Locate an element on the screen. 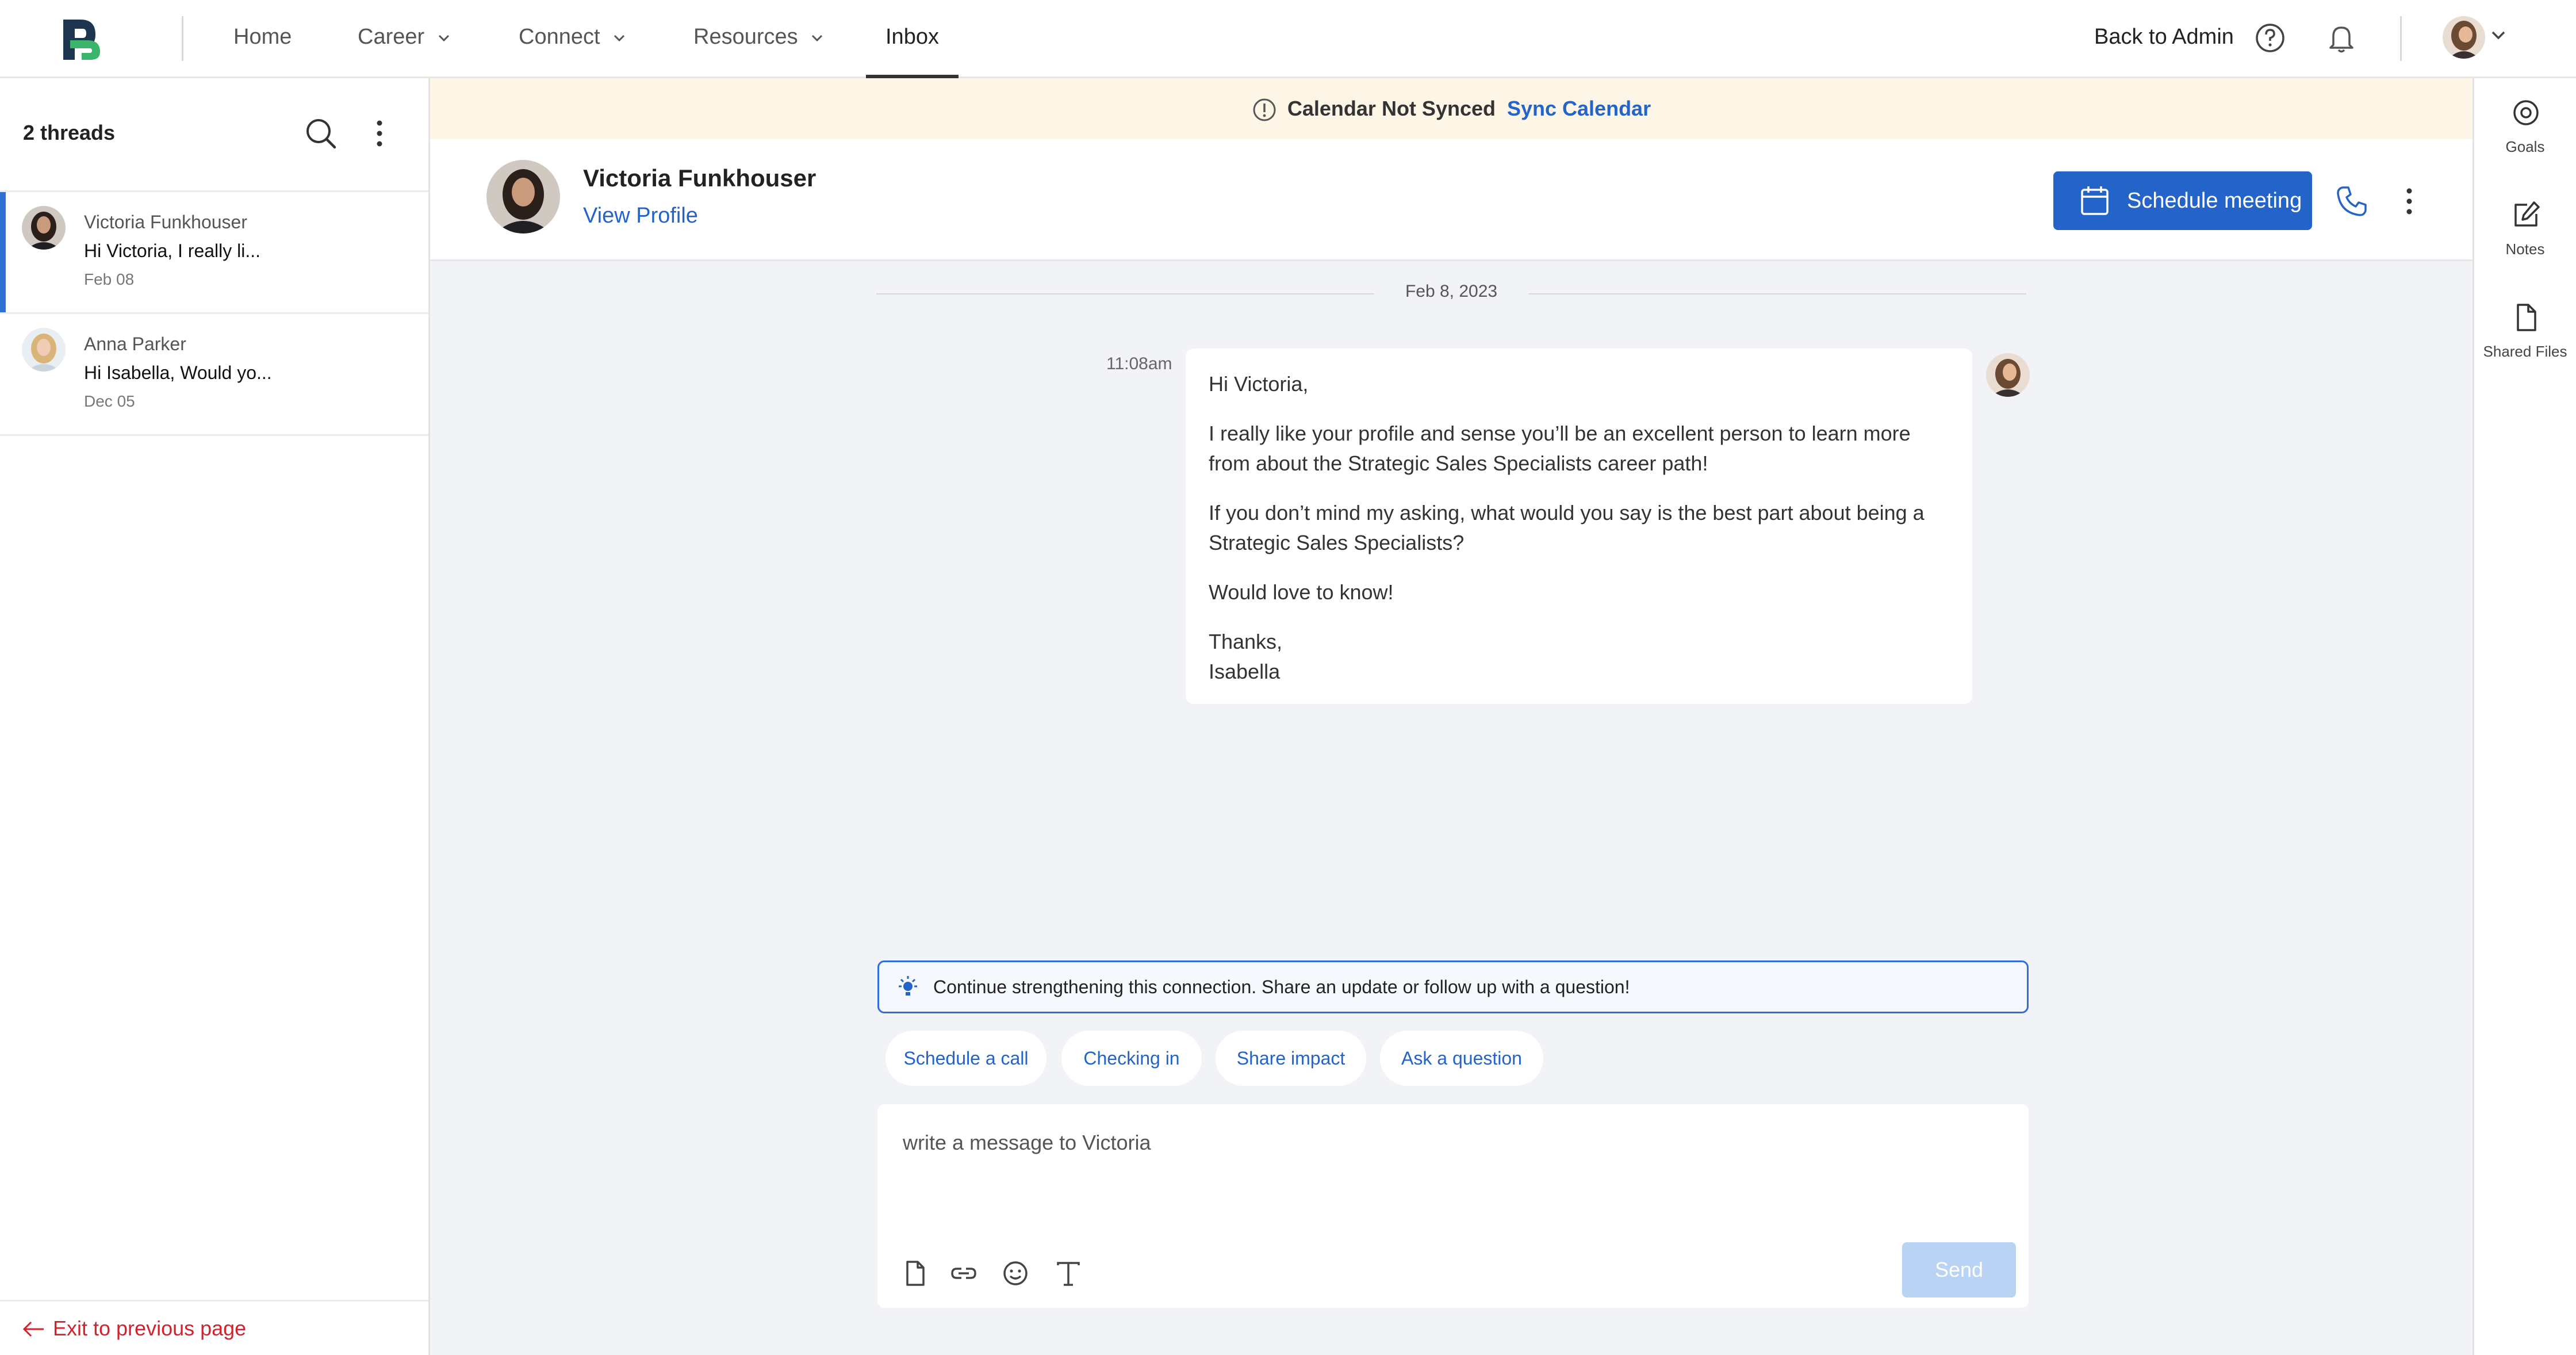 This screenshot has height=1355, width=2576. message-paragraph: Hi Victoria, is located at coordinates (1259, 384).